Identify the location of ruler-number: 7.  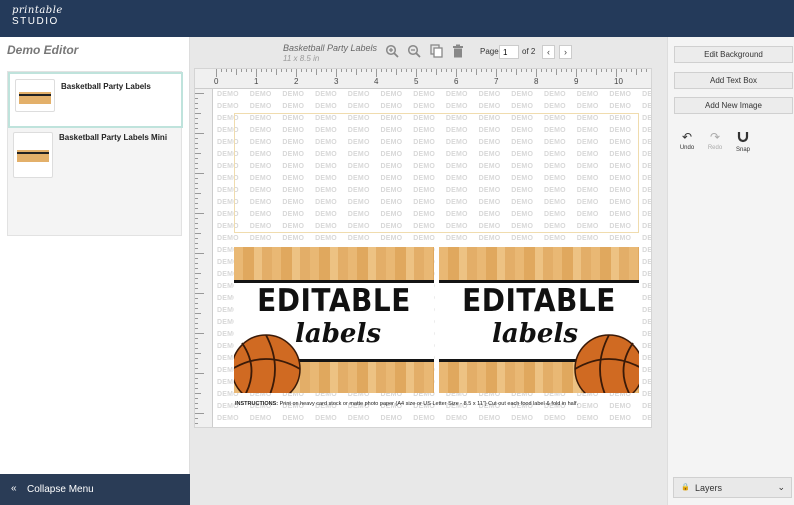
(496, 81).